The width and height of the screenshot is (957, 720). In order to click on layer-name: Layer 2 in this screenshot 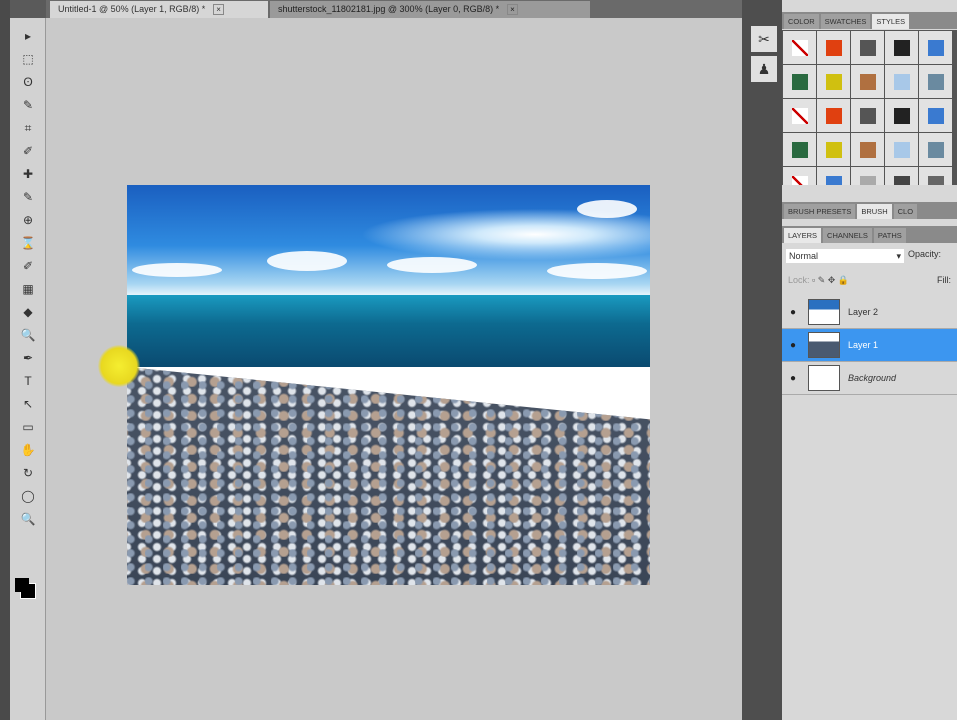, I will do `click(863, 312)`.